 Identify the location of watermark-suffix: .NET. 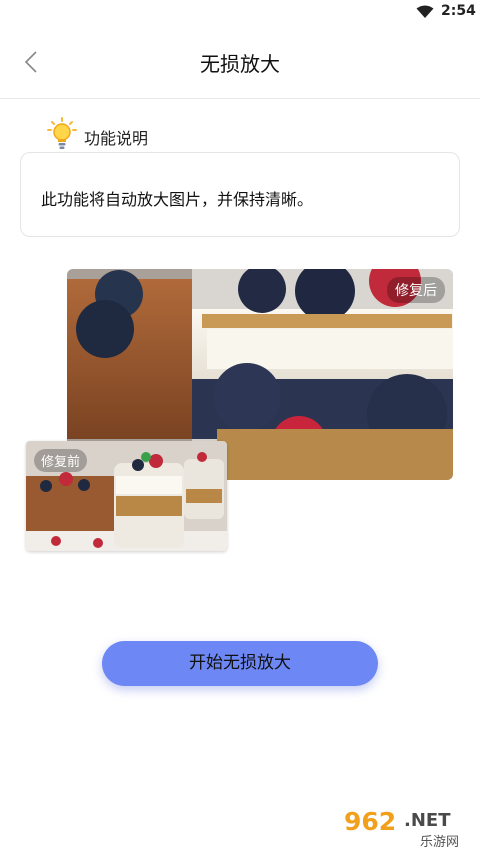
(427, 820).